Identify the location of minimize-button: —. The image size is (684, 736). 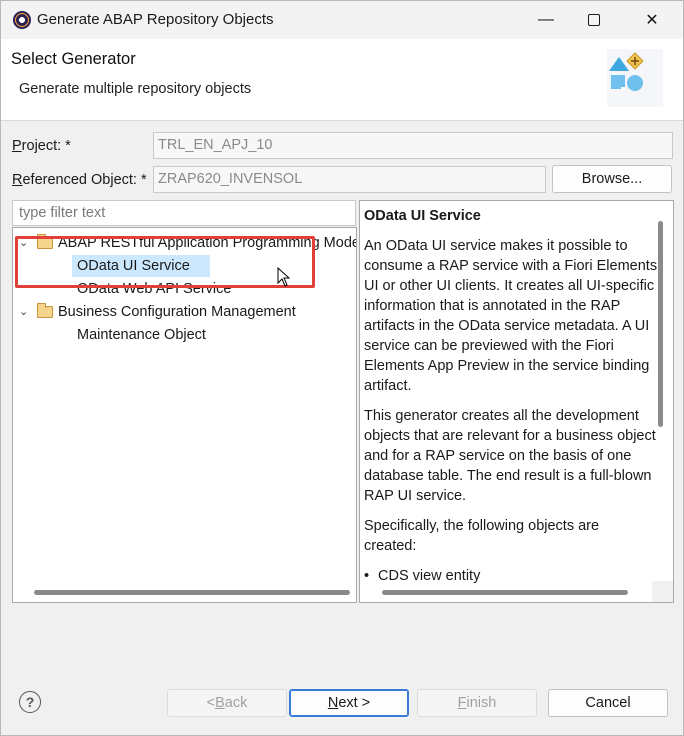
(546, 20).